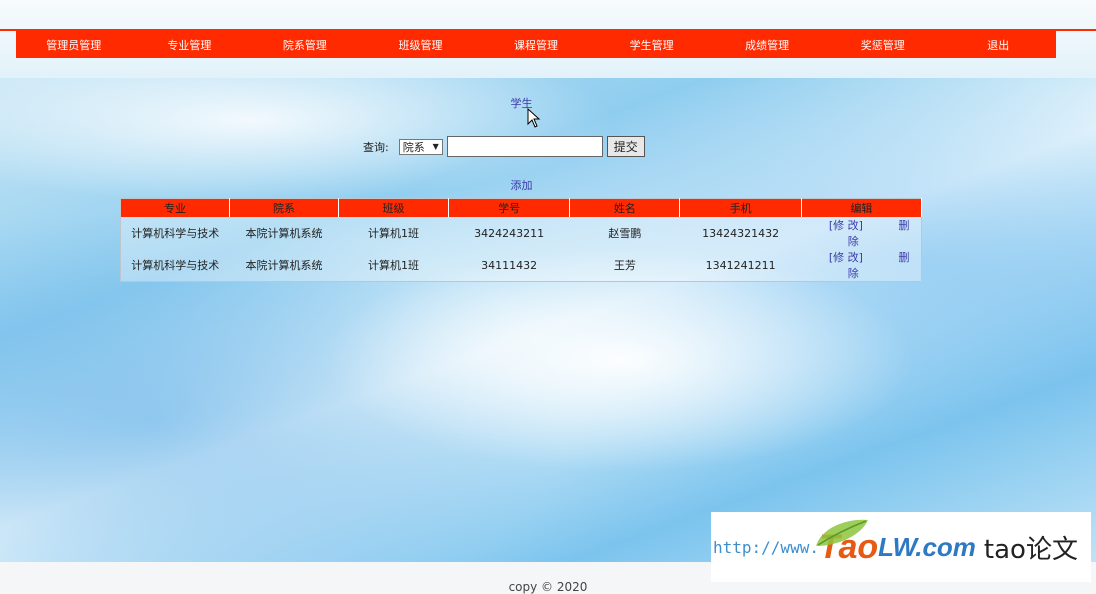 This screenshot has width=1096, height=594. Describe the element at coordinates (190, 45) in the screenshot. I see `nav-major: 专业管理` at that location.